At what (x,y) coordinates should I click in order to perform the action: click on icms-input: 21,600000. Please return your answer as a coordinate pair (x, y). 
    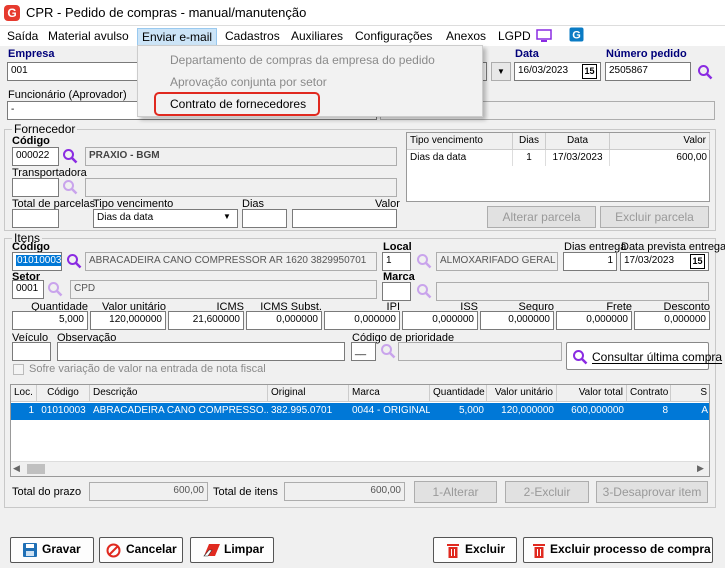
    Looking at the image, I should click on (206, 320).